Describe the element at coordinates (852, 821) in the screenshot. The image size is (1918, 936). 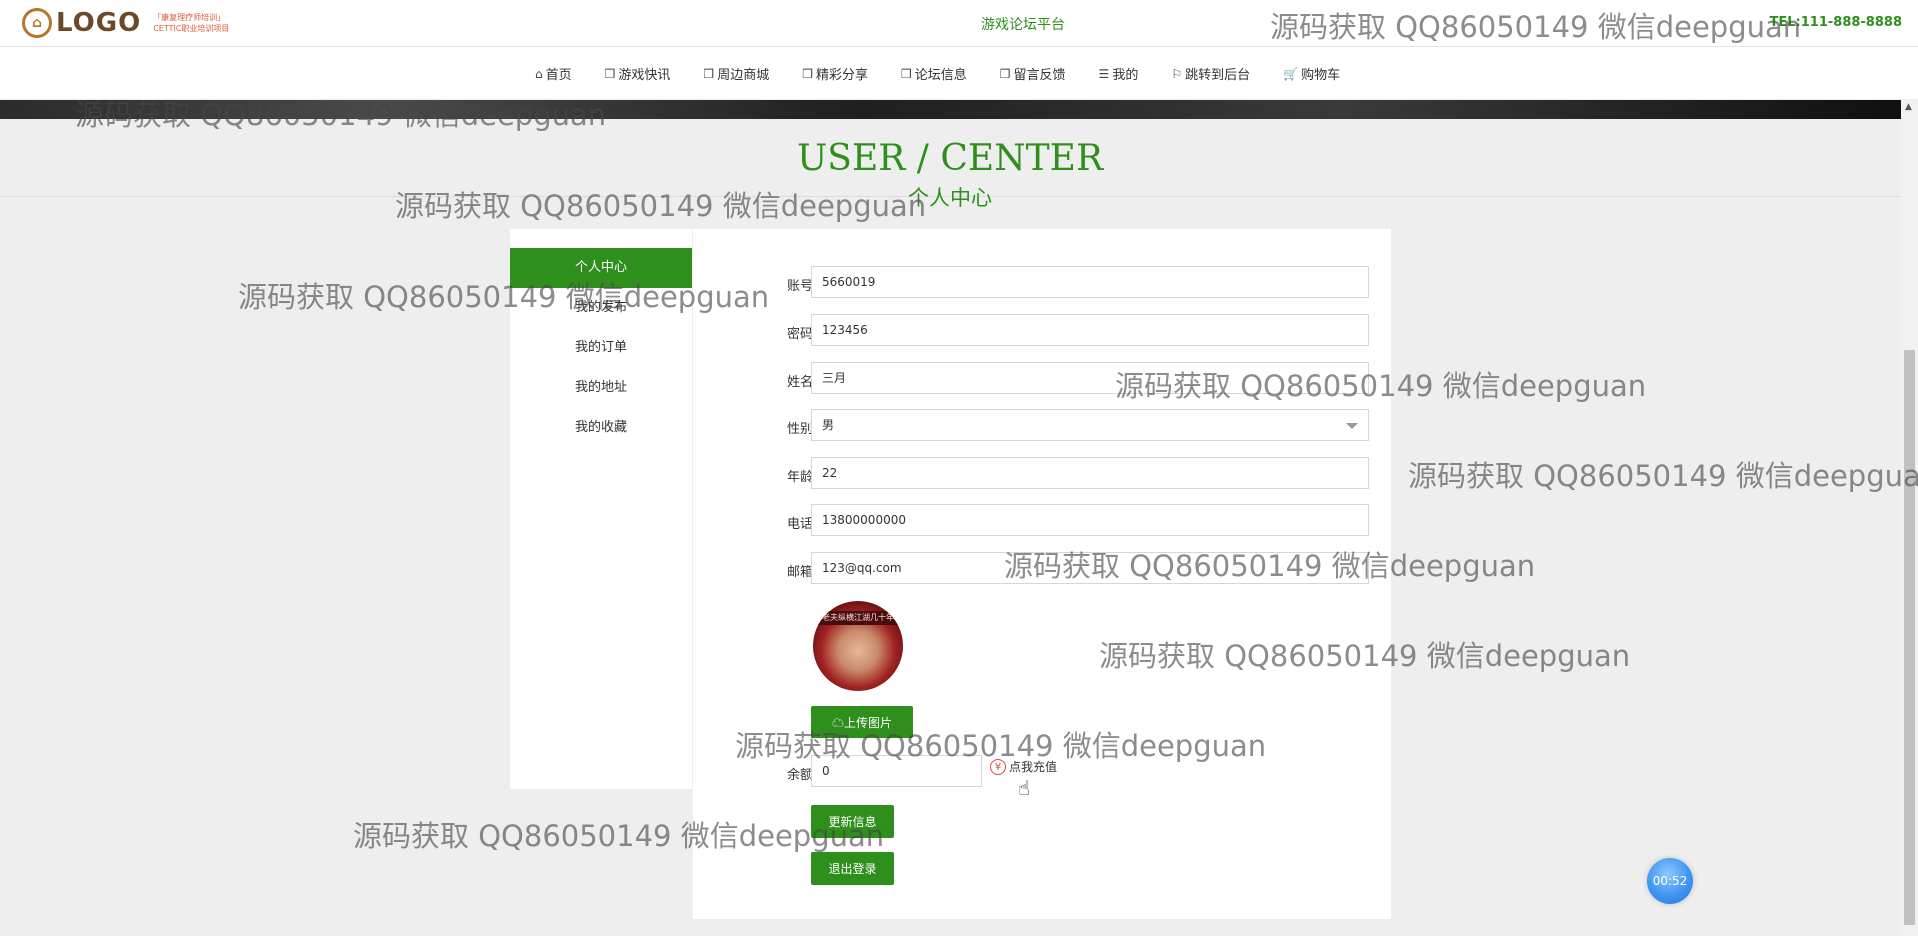
I see `update-info-button: 更新信息` at that location.